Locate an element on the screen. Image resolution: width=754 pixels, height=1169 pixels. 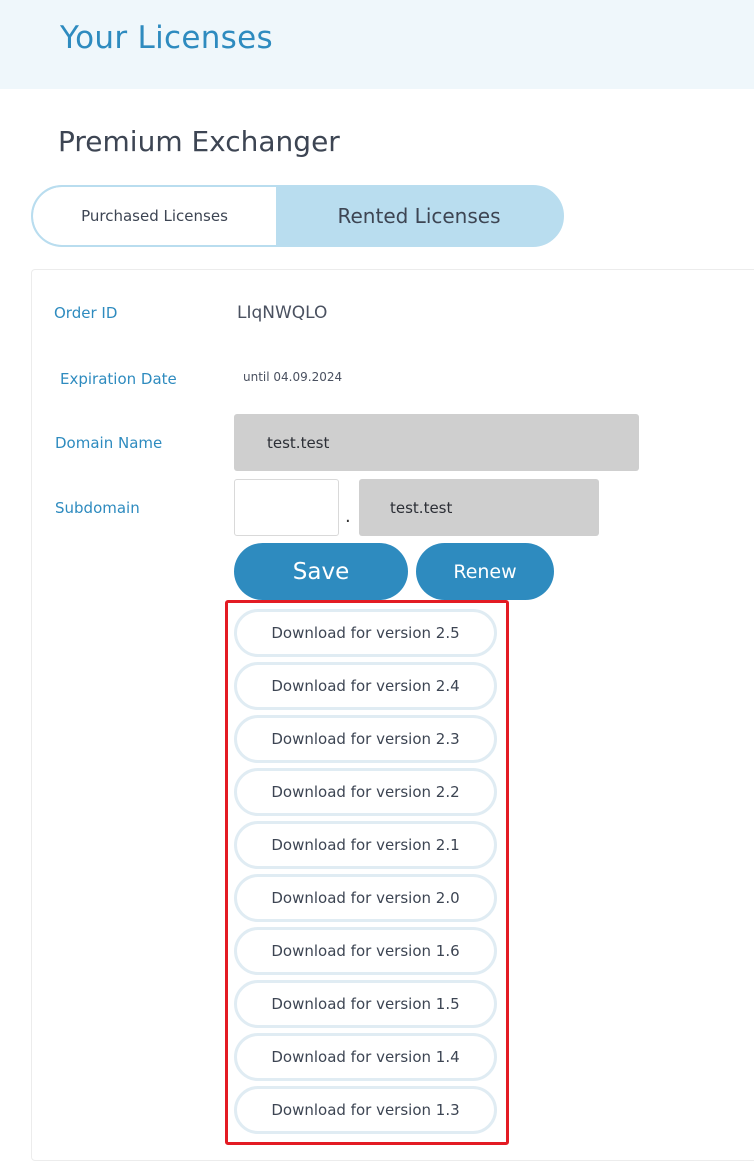
domain-name-label: Domain Name is located at coordinates (109, 443).